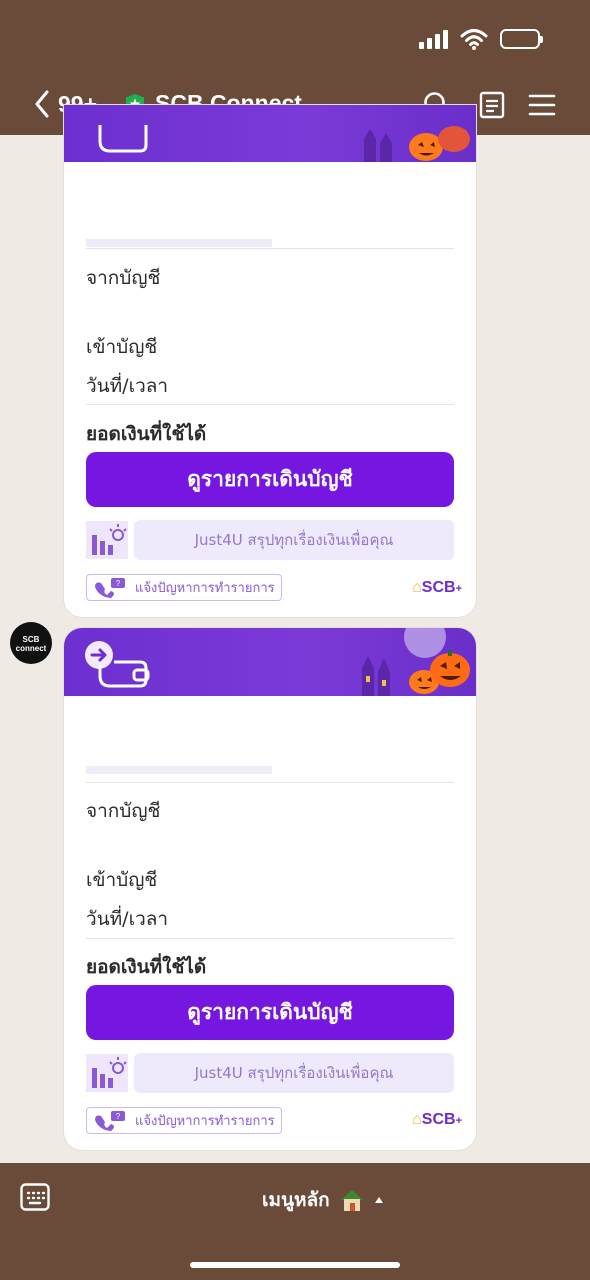 Image resolution: width=590 pixels, height=1280 pixels. I want to click on avatar: SCB connect, so click(31, 643).